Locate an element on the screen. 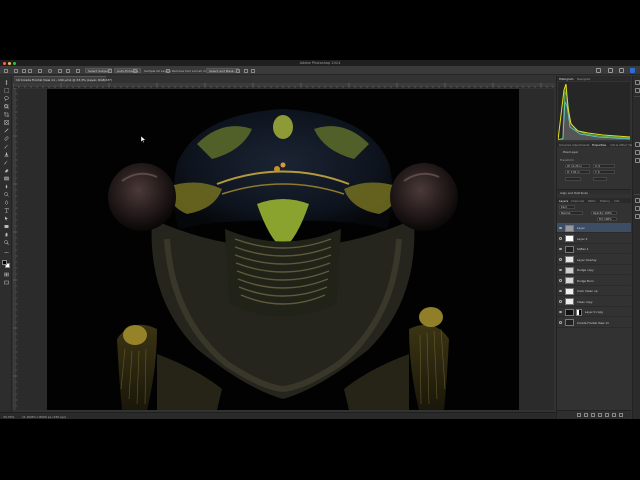 The width and height of the screenshot is (640, 480). tab-navigator: Navigator is located at coordinates (584, 79).